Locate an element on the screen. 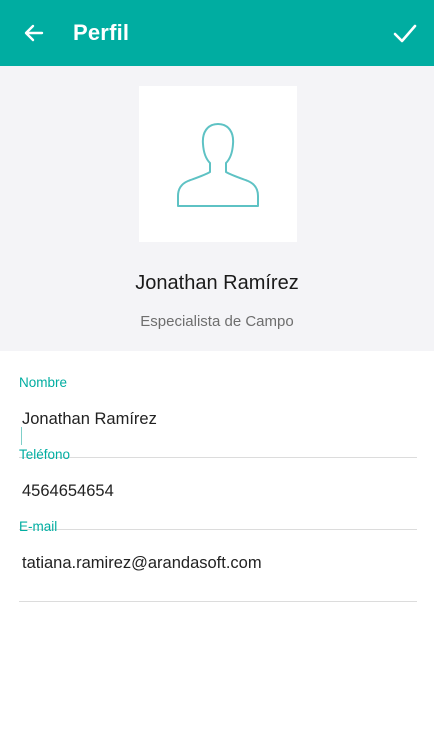  check-icon is located at coordinates (405, 33).